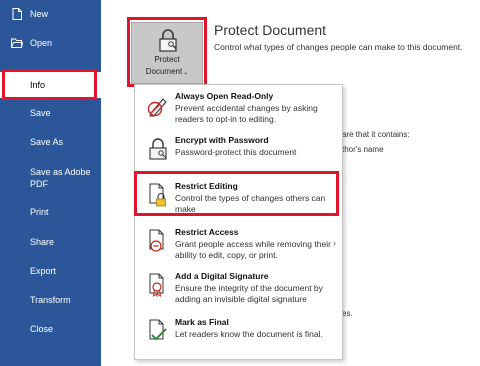  I want to click on protect-button-label-line2: Document⌄, so click(167, 71).